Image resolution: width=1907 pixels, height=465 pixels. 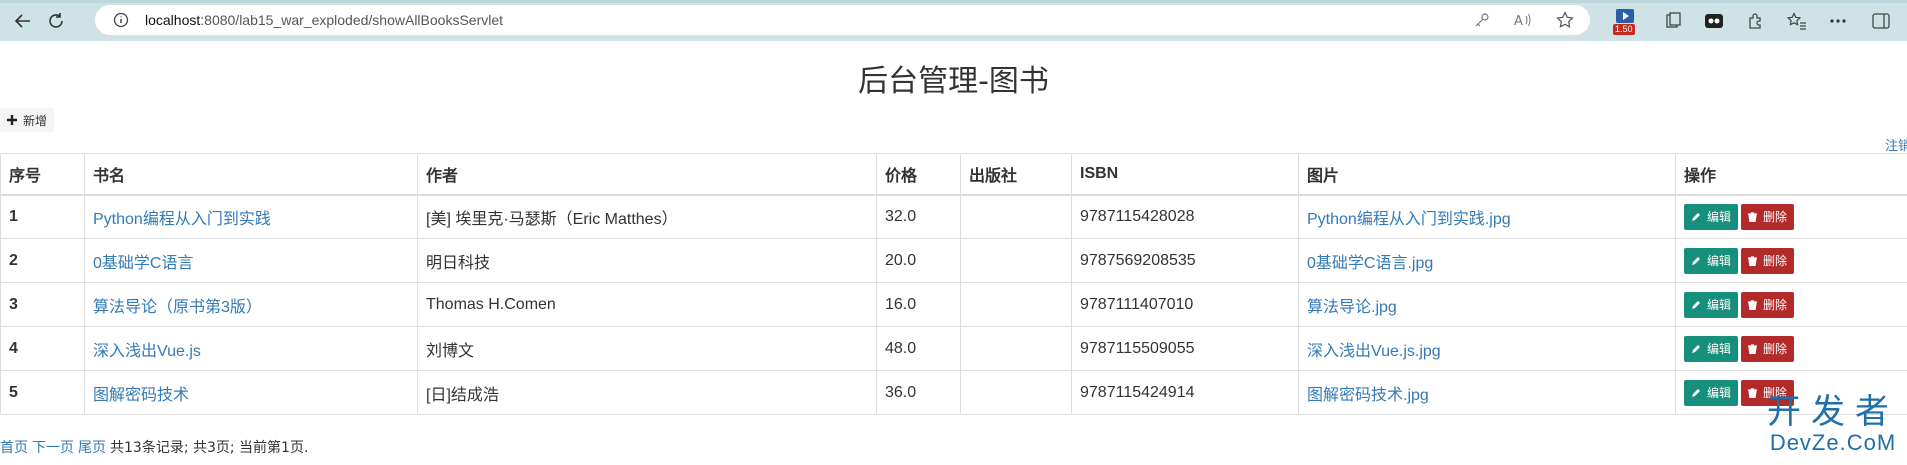 What do you see at coordinates (56, 21) in the screenshot?
I see `reload-button` at bounding box center [56, 21].